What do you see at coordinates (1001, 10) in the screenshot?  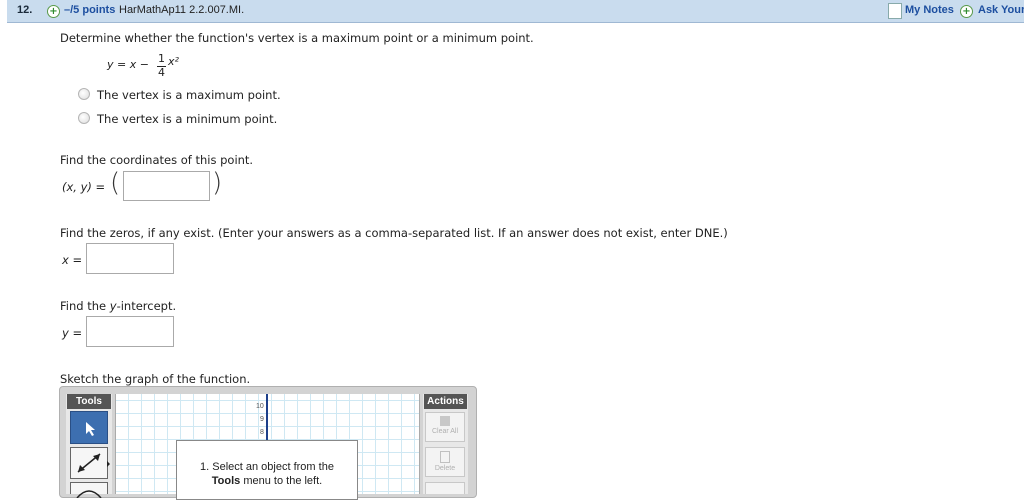 I see `ask-your-teacher-link: Ask Your` at bounding box center [1001, 10].